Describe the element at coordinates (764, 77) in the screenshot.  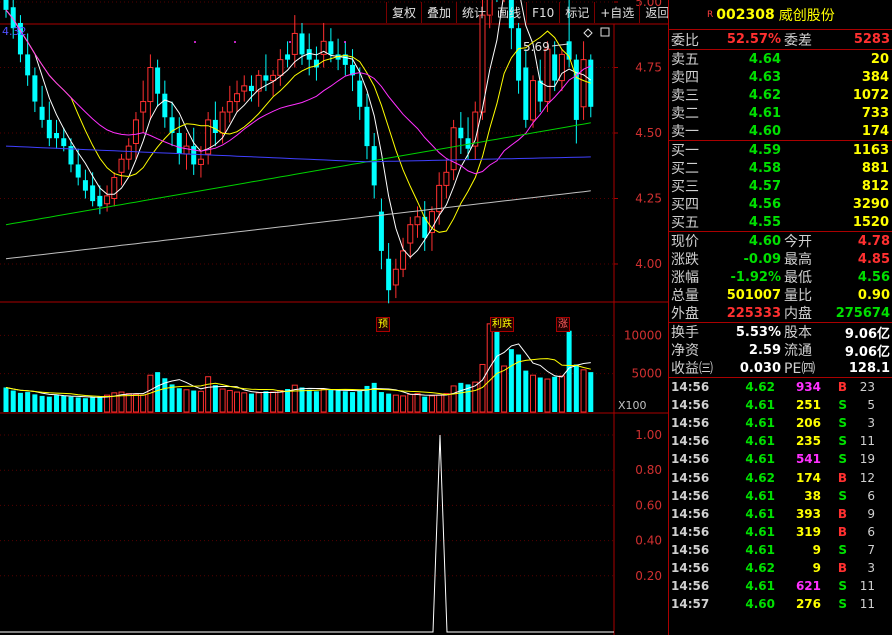
I see `sell-price: 4.63` at that location.